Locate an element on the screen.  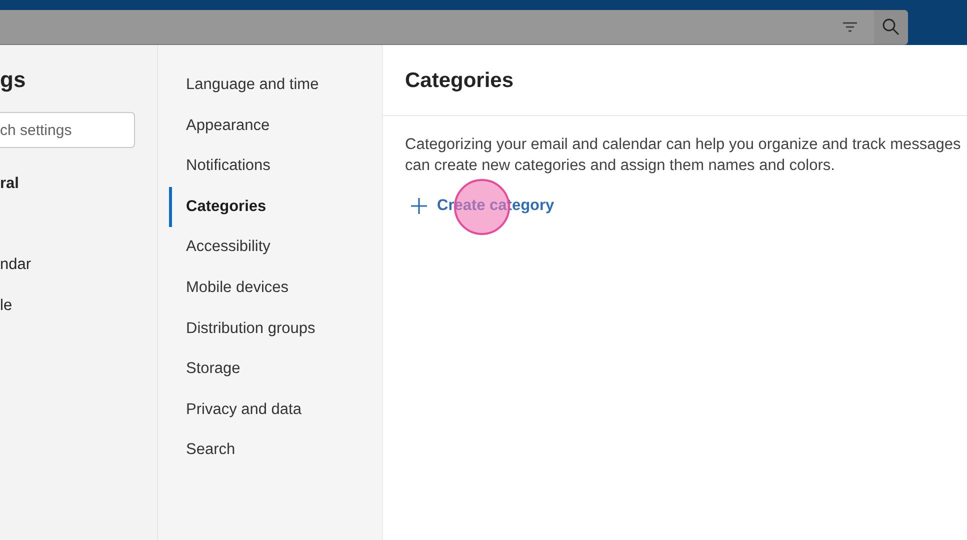
description-text: can create new categories and assign them names and colors. is located at coordinates (620, 166).